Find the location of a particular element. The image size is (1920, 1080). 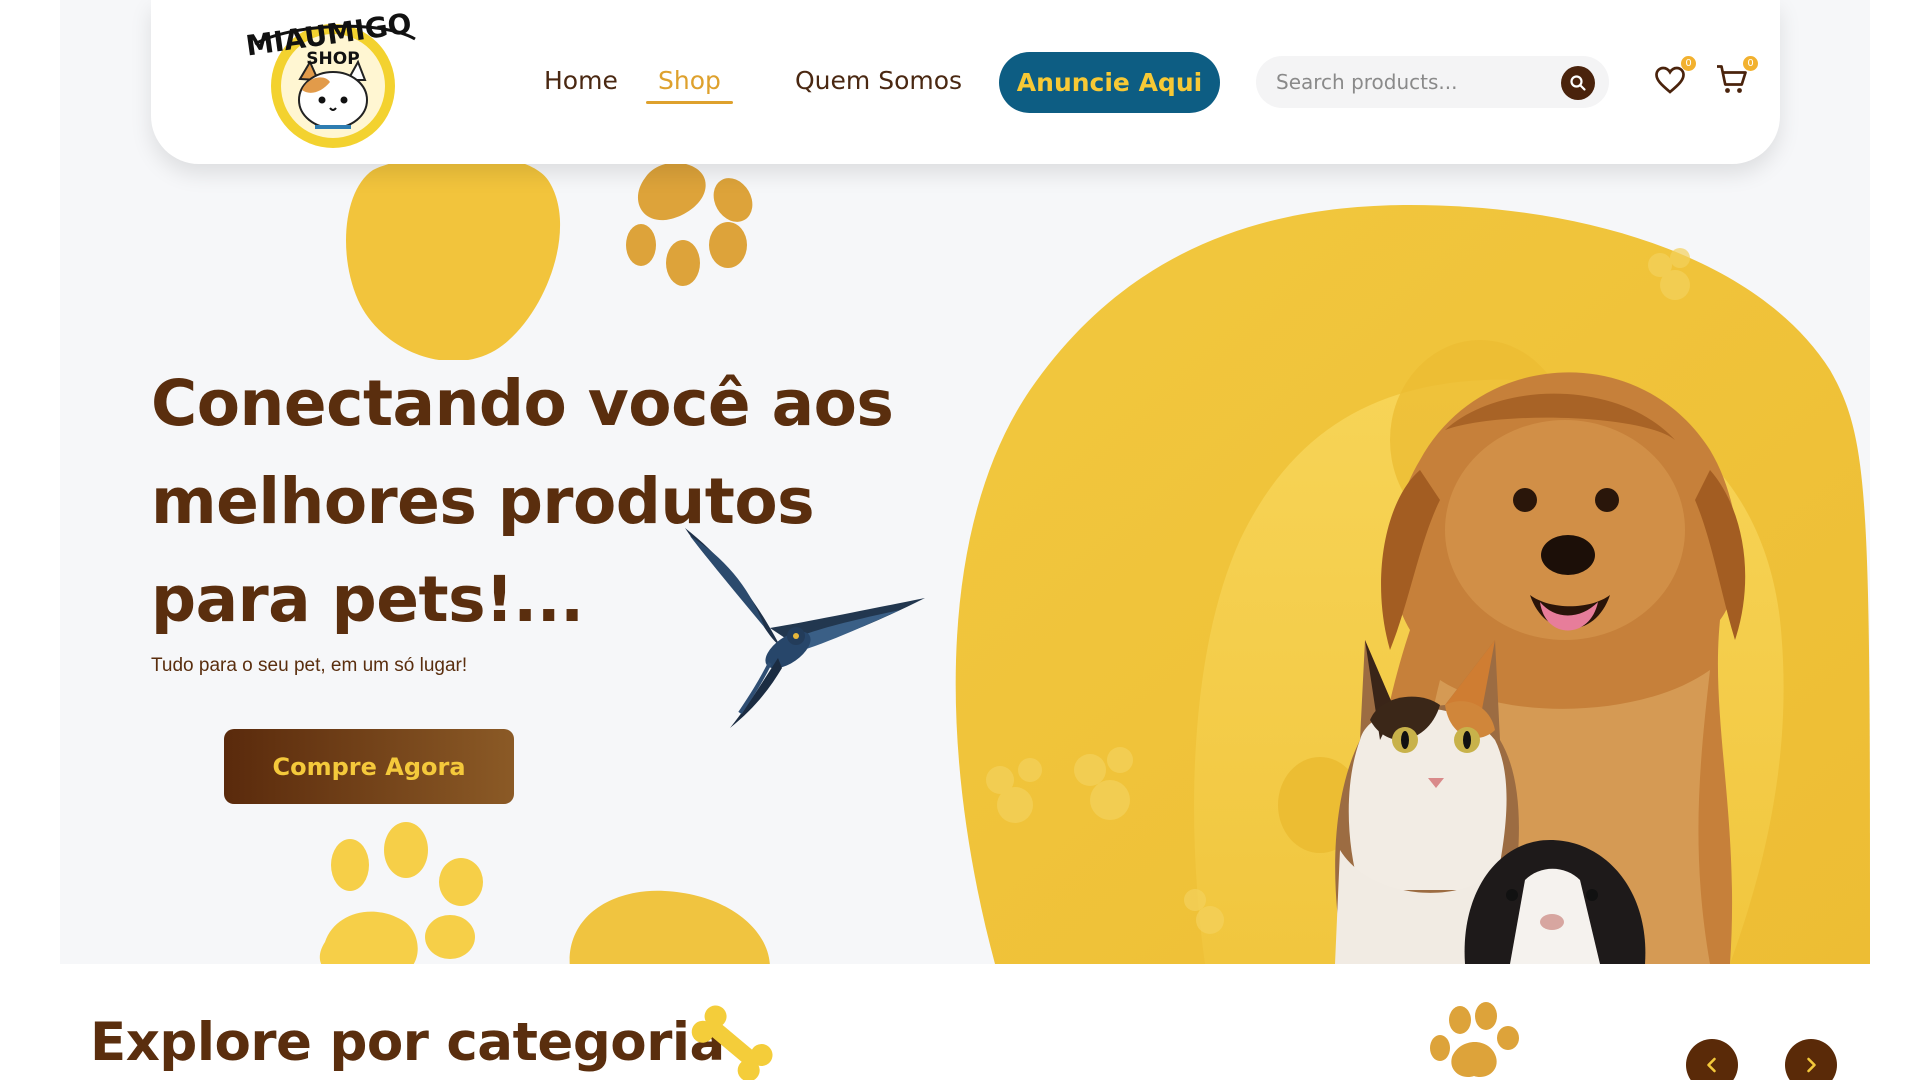

search-input is located at coordinates (1406, 82).